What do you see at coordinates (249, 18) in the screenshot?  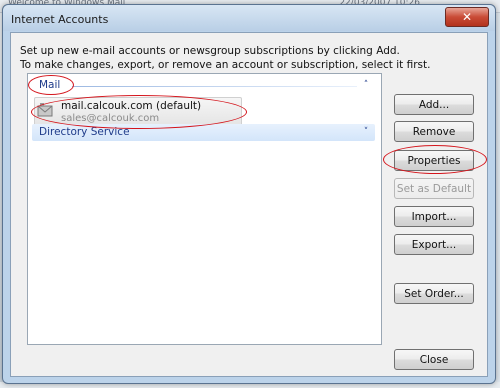 I see `dialog-titlebar: Internet Accounts ✕` at bounding box center [249, 18].